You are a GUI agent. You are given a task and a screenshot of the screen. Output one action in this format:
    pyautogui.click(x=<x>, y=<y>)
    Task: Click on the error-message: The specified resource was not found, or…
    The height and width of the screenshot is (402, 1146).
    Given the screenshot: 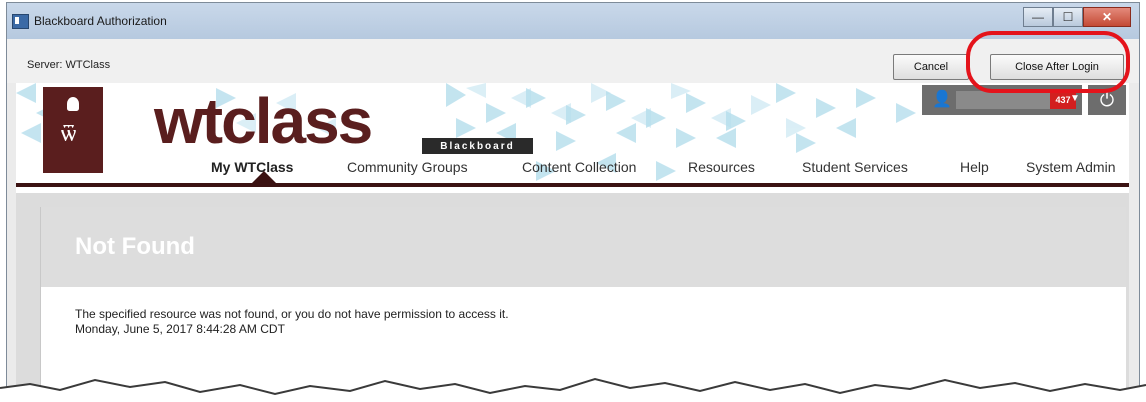 What is the action you would take?
    pyautogui.click(x=292, y=314)
    